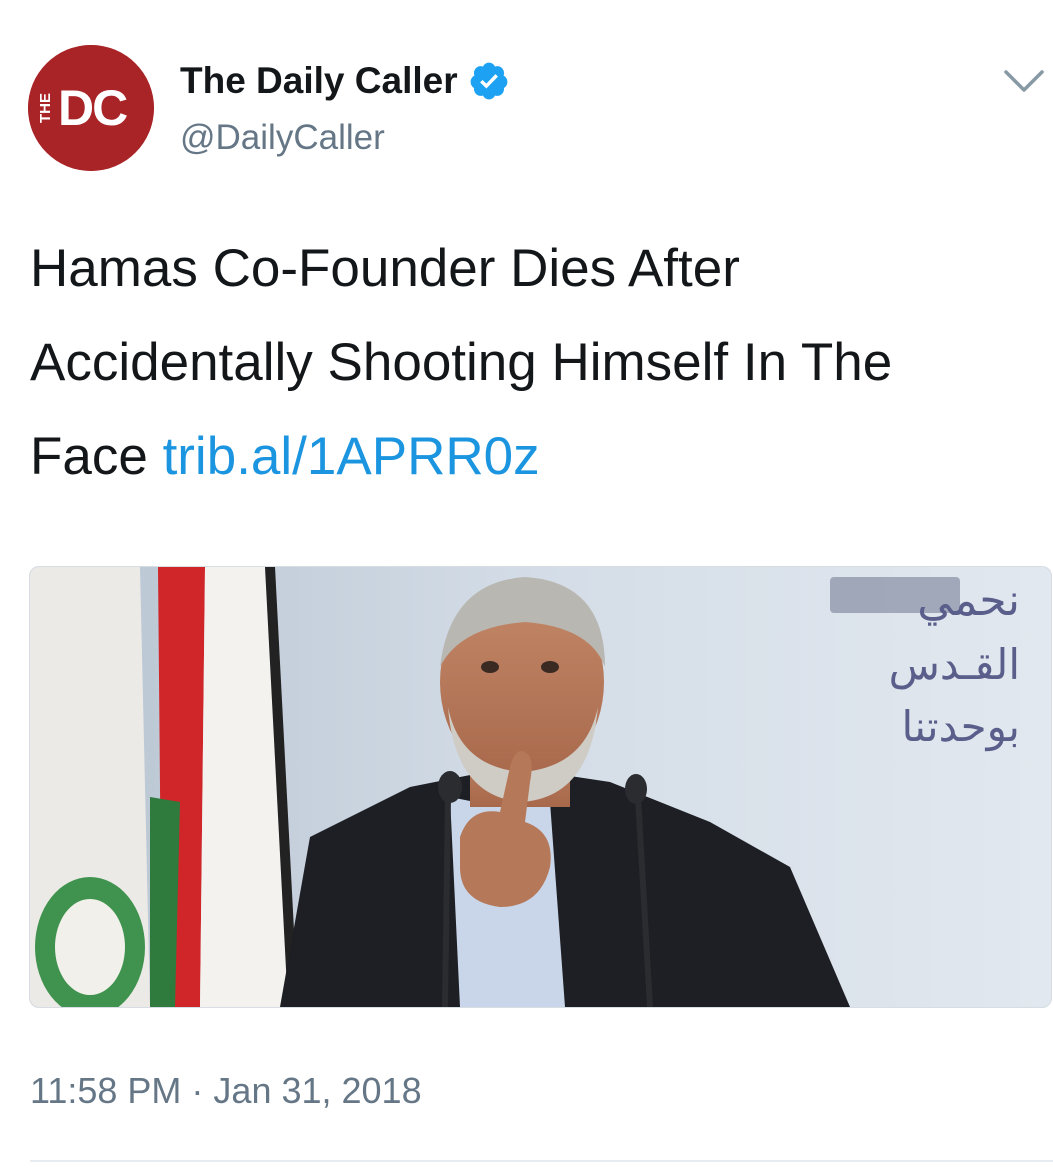 The width and height of the screenshot is (1053, 1173). What do you see at coordinates (446, 901) in the screenshot?
I see `microphone-left` at bounding box center [446, 901].